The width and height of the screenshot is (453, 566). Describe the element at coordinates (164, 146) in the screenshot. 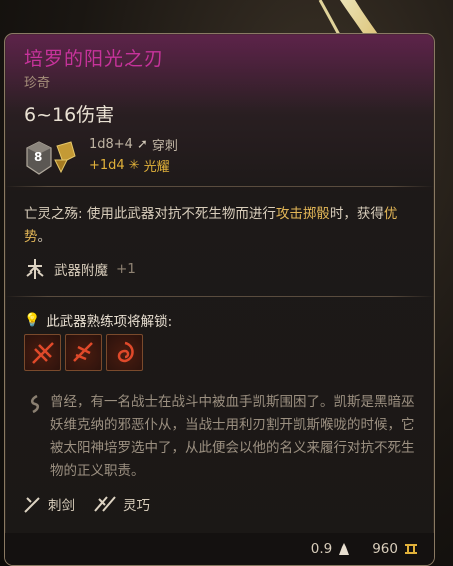

I see `damage-type: 穿刺` at that location.